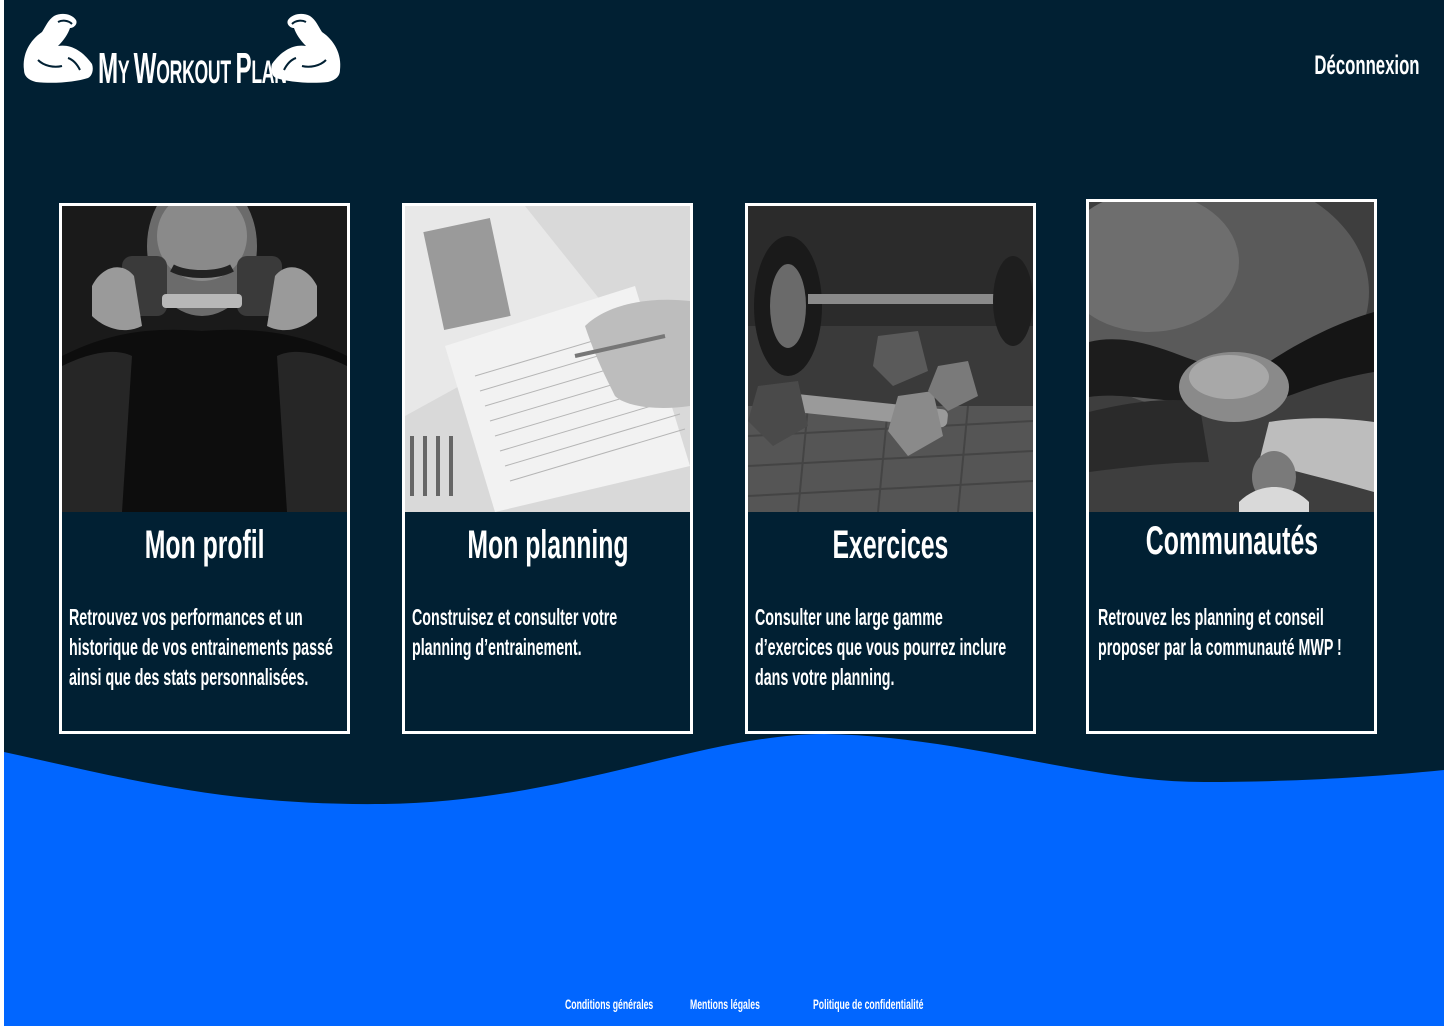 The height and width of the screenshot is (1032, 1448). Describe the element at coordinates (204, 359) in the screenshot. I see `athlete-photo` at that location.